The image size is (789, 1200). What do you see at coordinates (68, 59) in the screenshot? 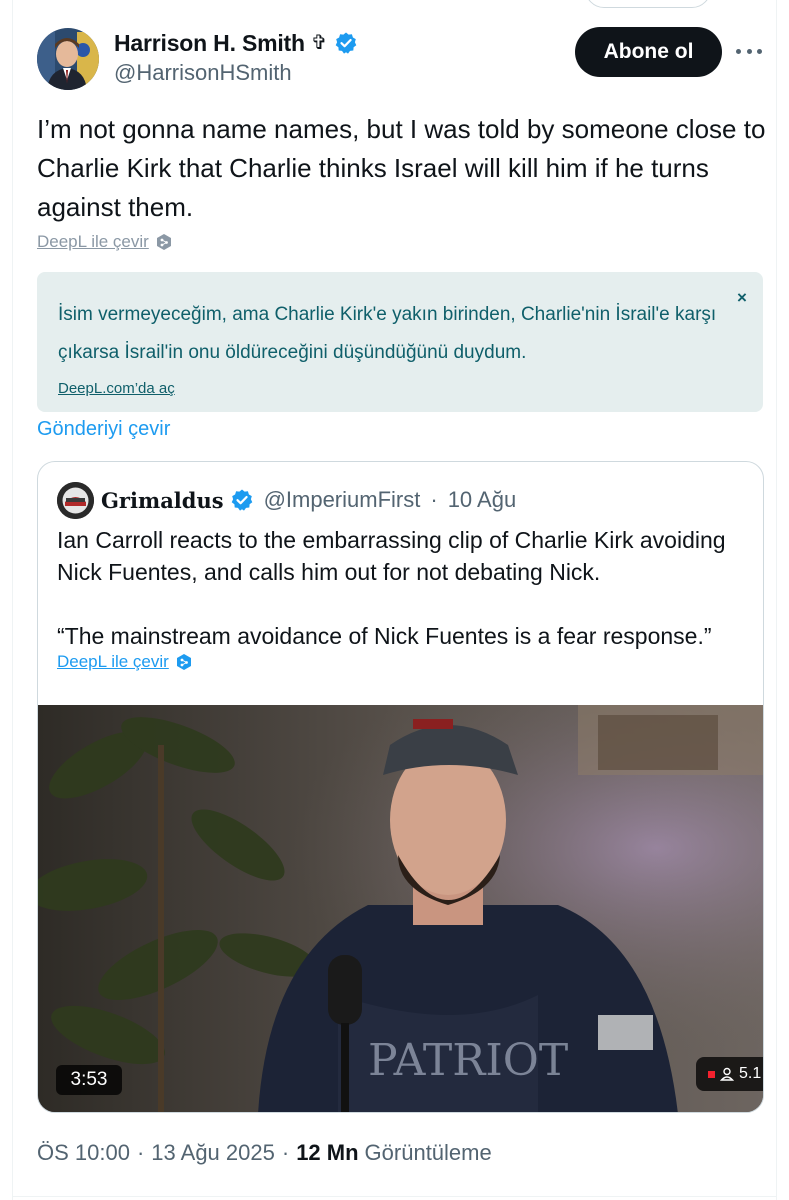
I see `author-avatar` at bounding box center [68, 59].